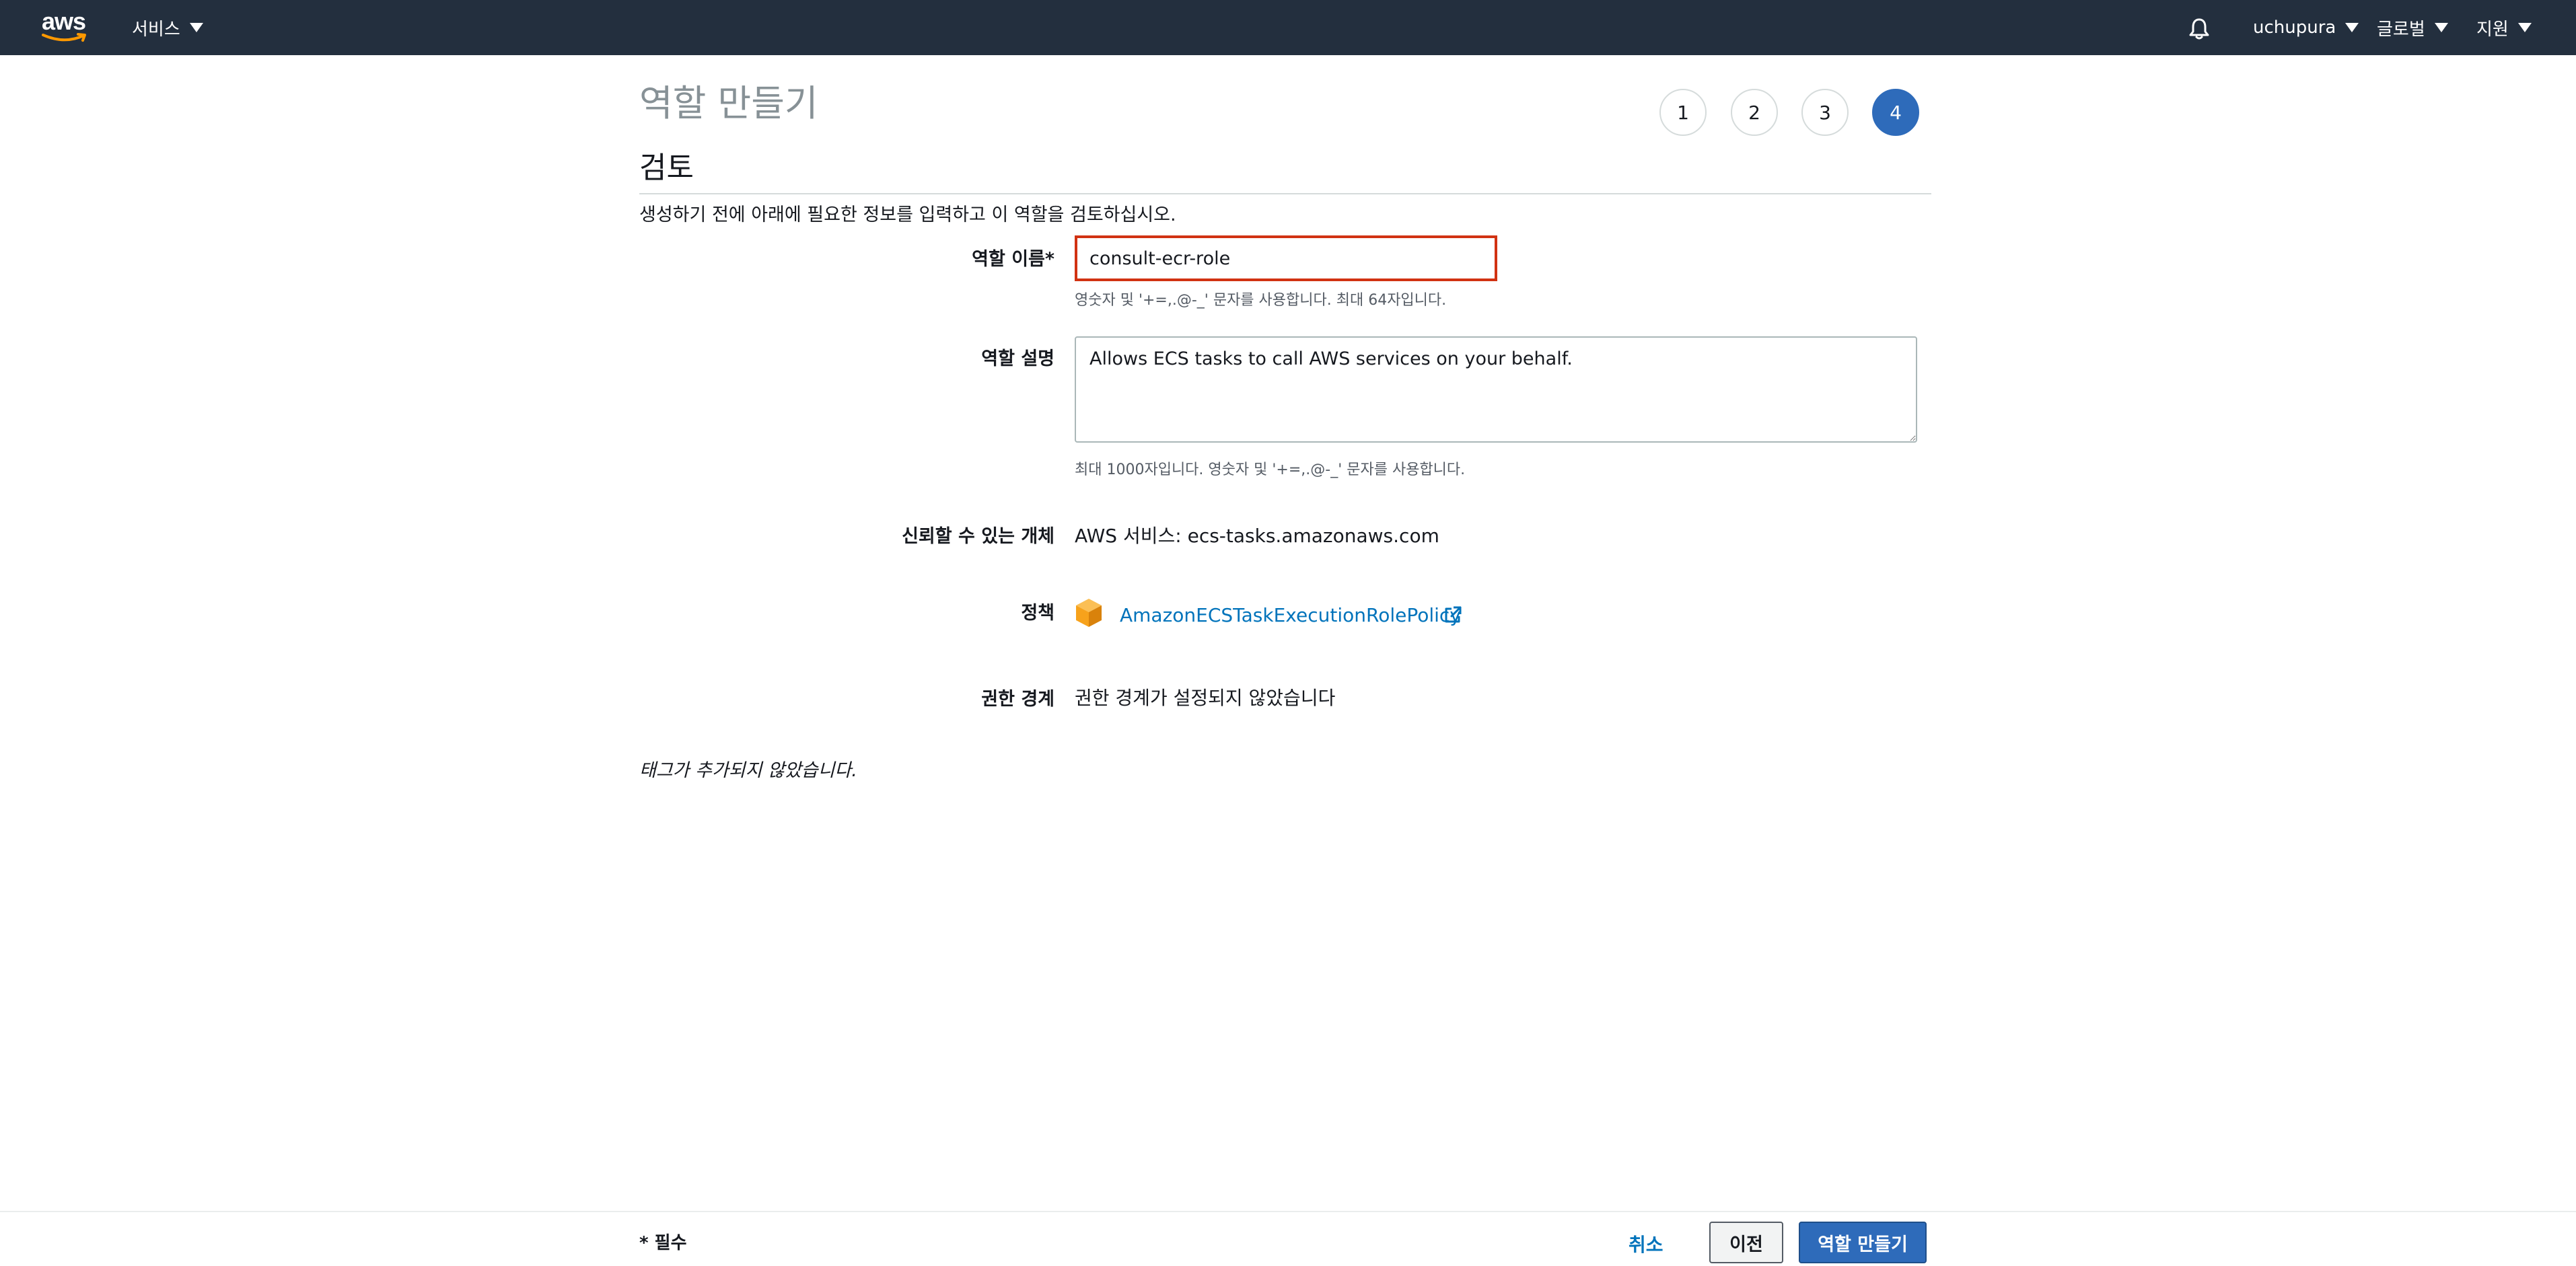 This screenshot has width=2576, height=1266. Describe the element at coordinates (2401, 29) in the screenshot. I see `region-menu-label: 글로벌` at that location.